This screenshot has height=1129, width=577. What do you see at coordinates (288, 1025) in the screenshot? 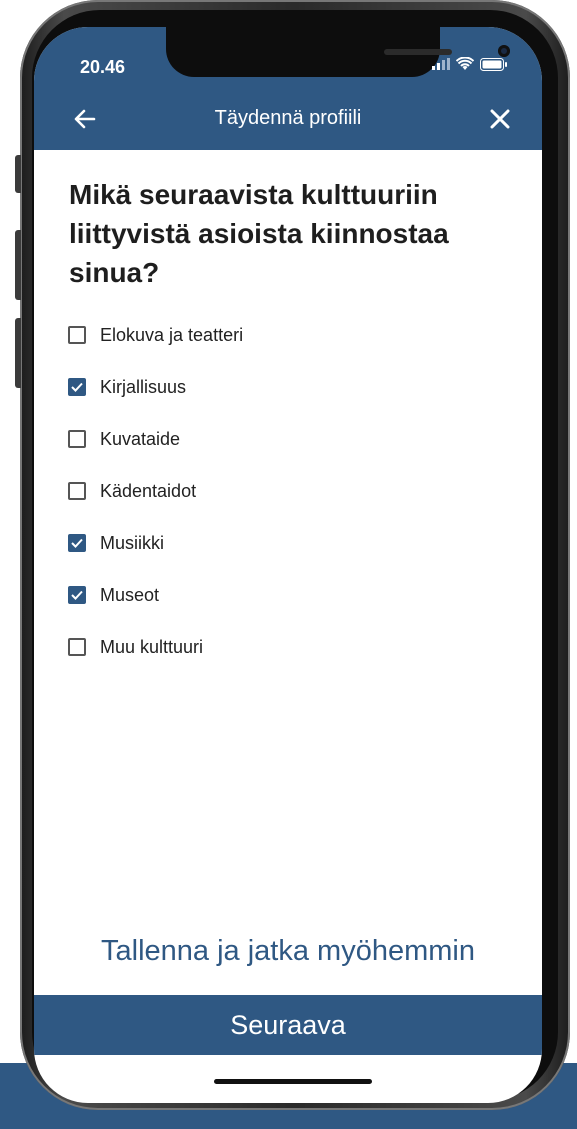
I see `next-button: Seuraava` at bounding box center [288, 1025].